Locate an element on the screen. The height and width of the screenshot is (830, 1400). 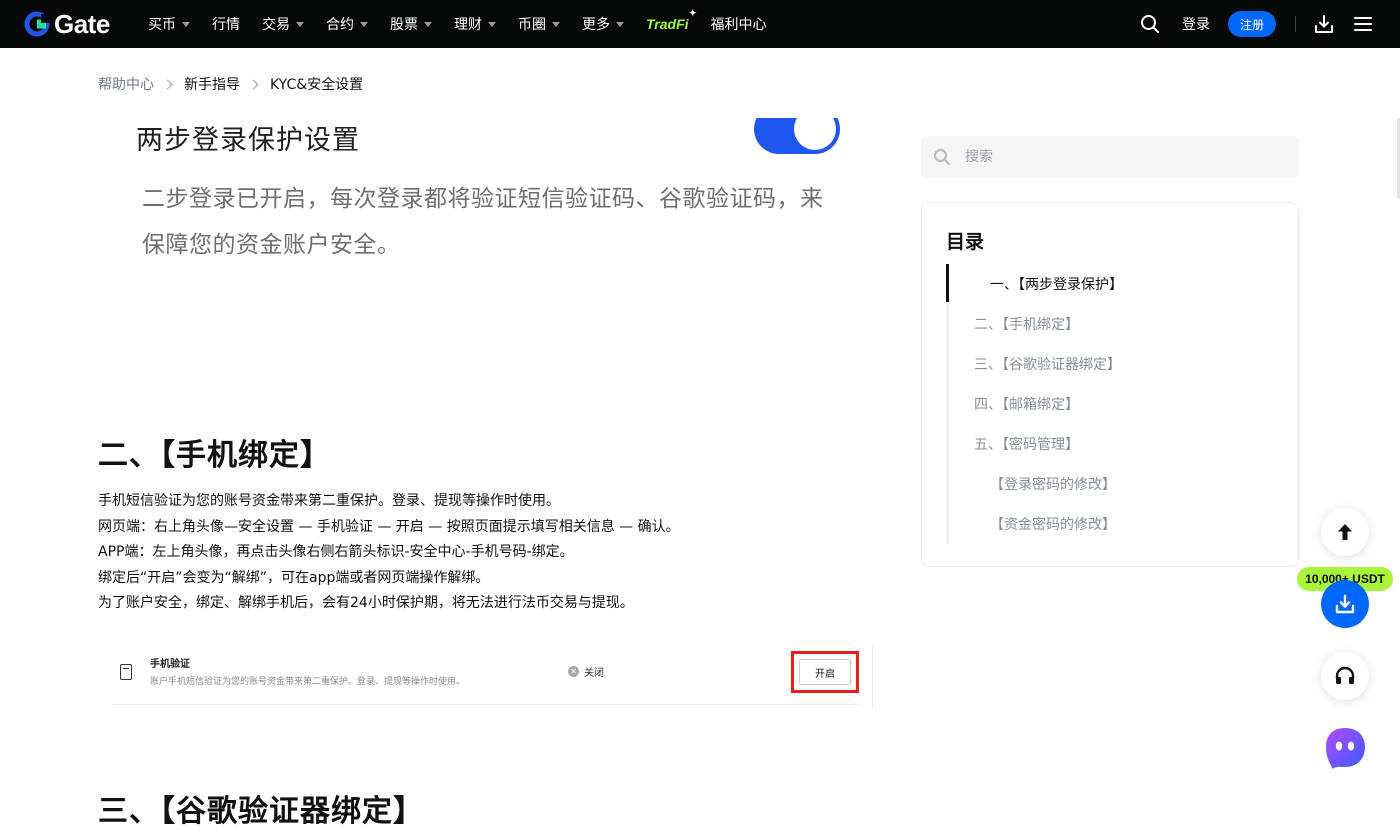
breadcrumb-current-page: KYC&安全设置 is located at coordinates (317, 85).